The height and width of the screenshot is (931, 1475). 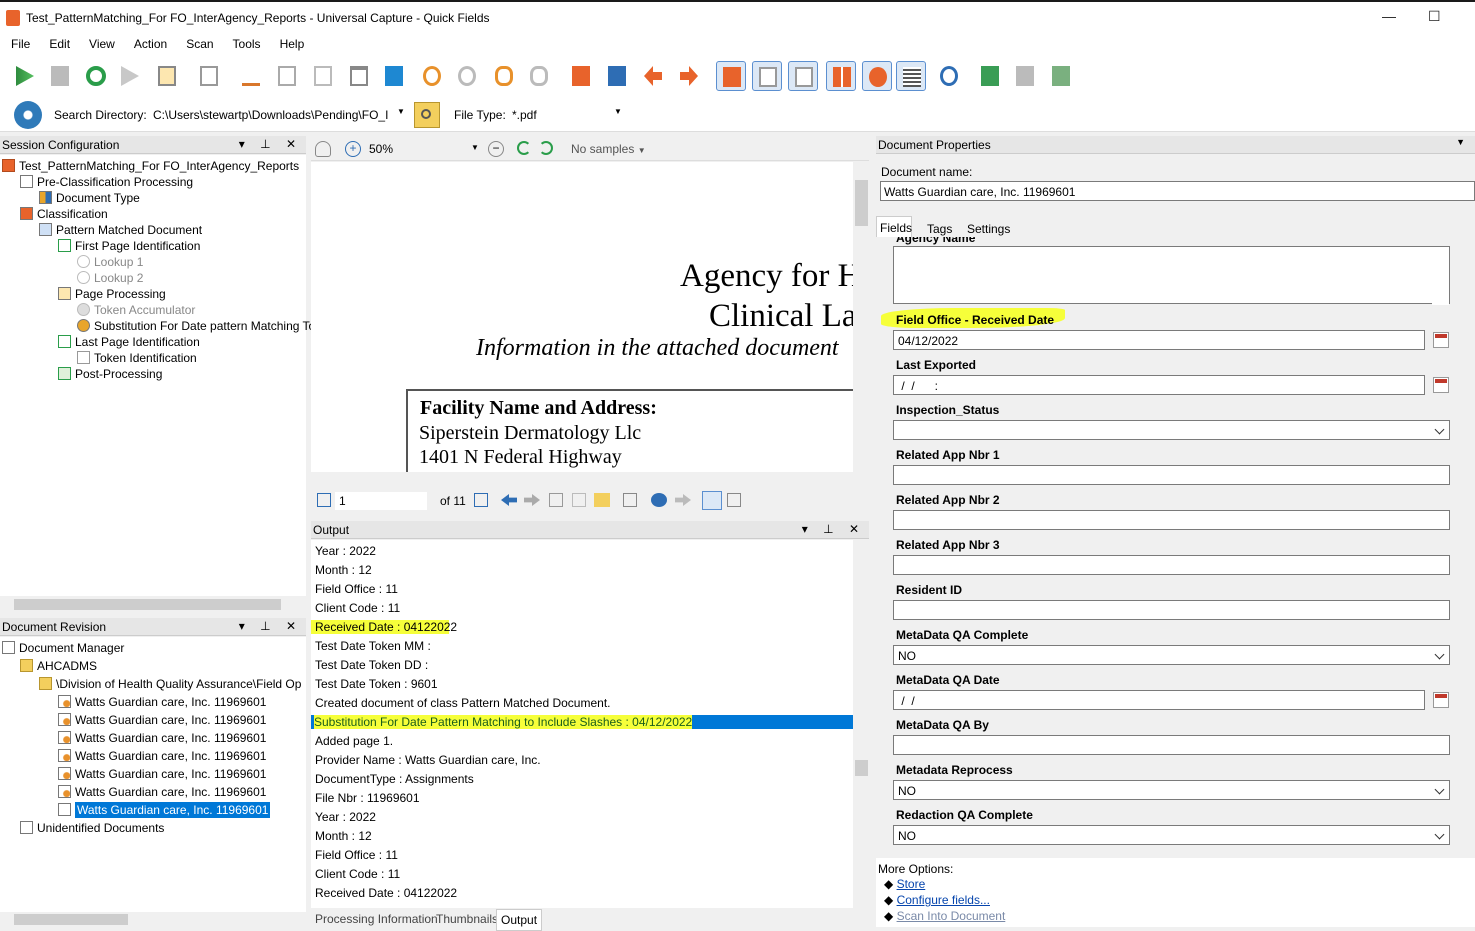 I want to click on session-hscrollbar, so click(x=153, y=604).